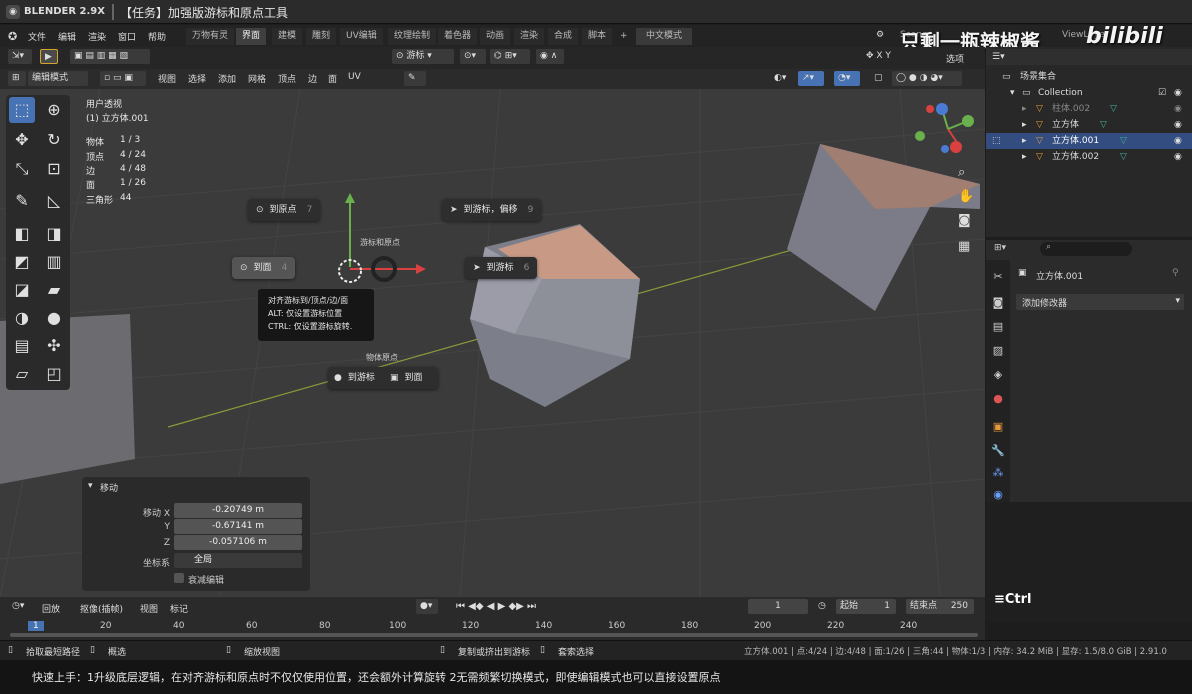 The height and width of the screenshot is (694, 1192). Describe the element at coordinates (964, 220) in the screenshot. I see `camera-icon: ◙` at that location.